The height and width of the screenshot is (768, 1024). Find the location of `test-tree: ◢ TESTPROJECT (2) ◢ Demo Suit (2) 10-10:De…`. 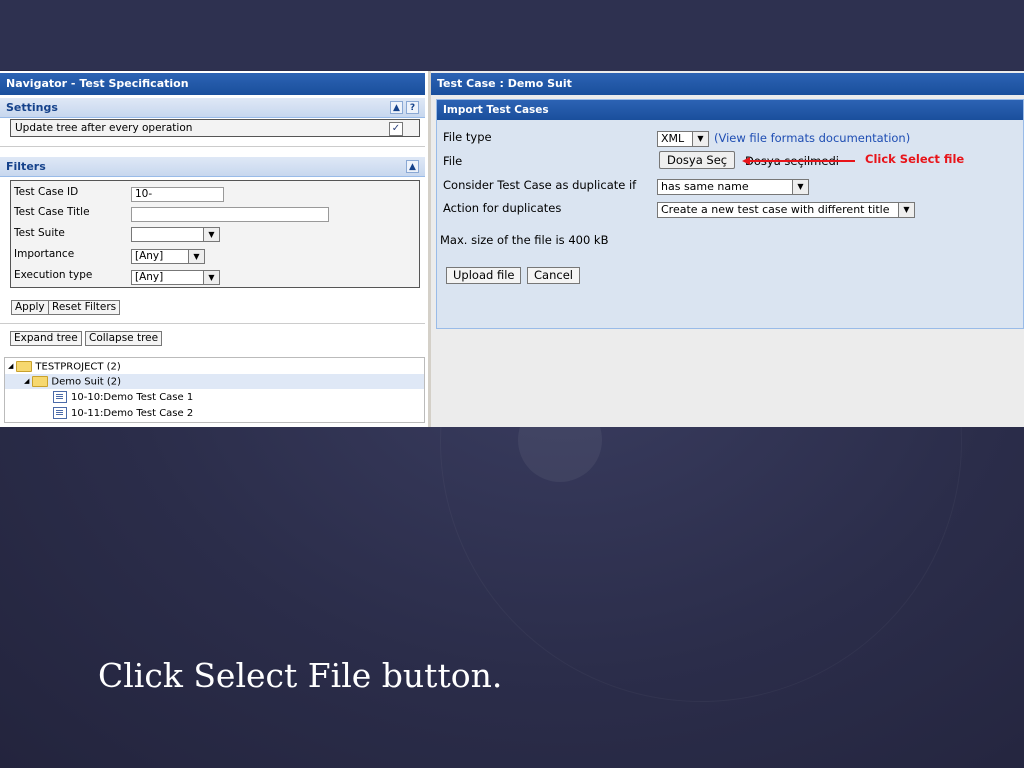

test-tree: ◢ TESTPROJECT (2) ◢ Demo Suit (2) 10-10:De… is located at coordinates (214, 390).